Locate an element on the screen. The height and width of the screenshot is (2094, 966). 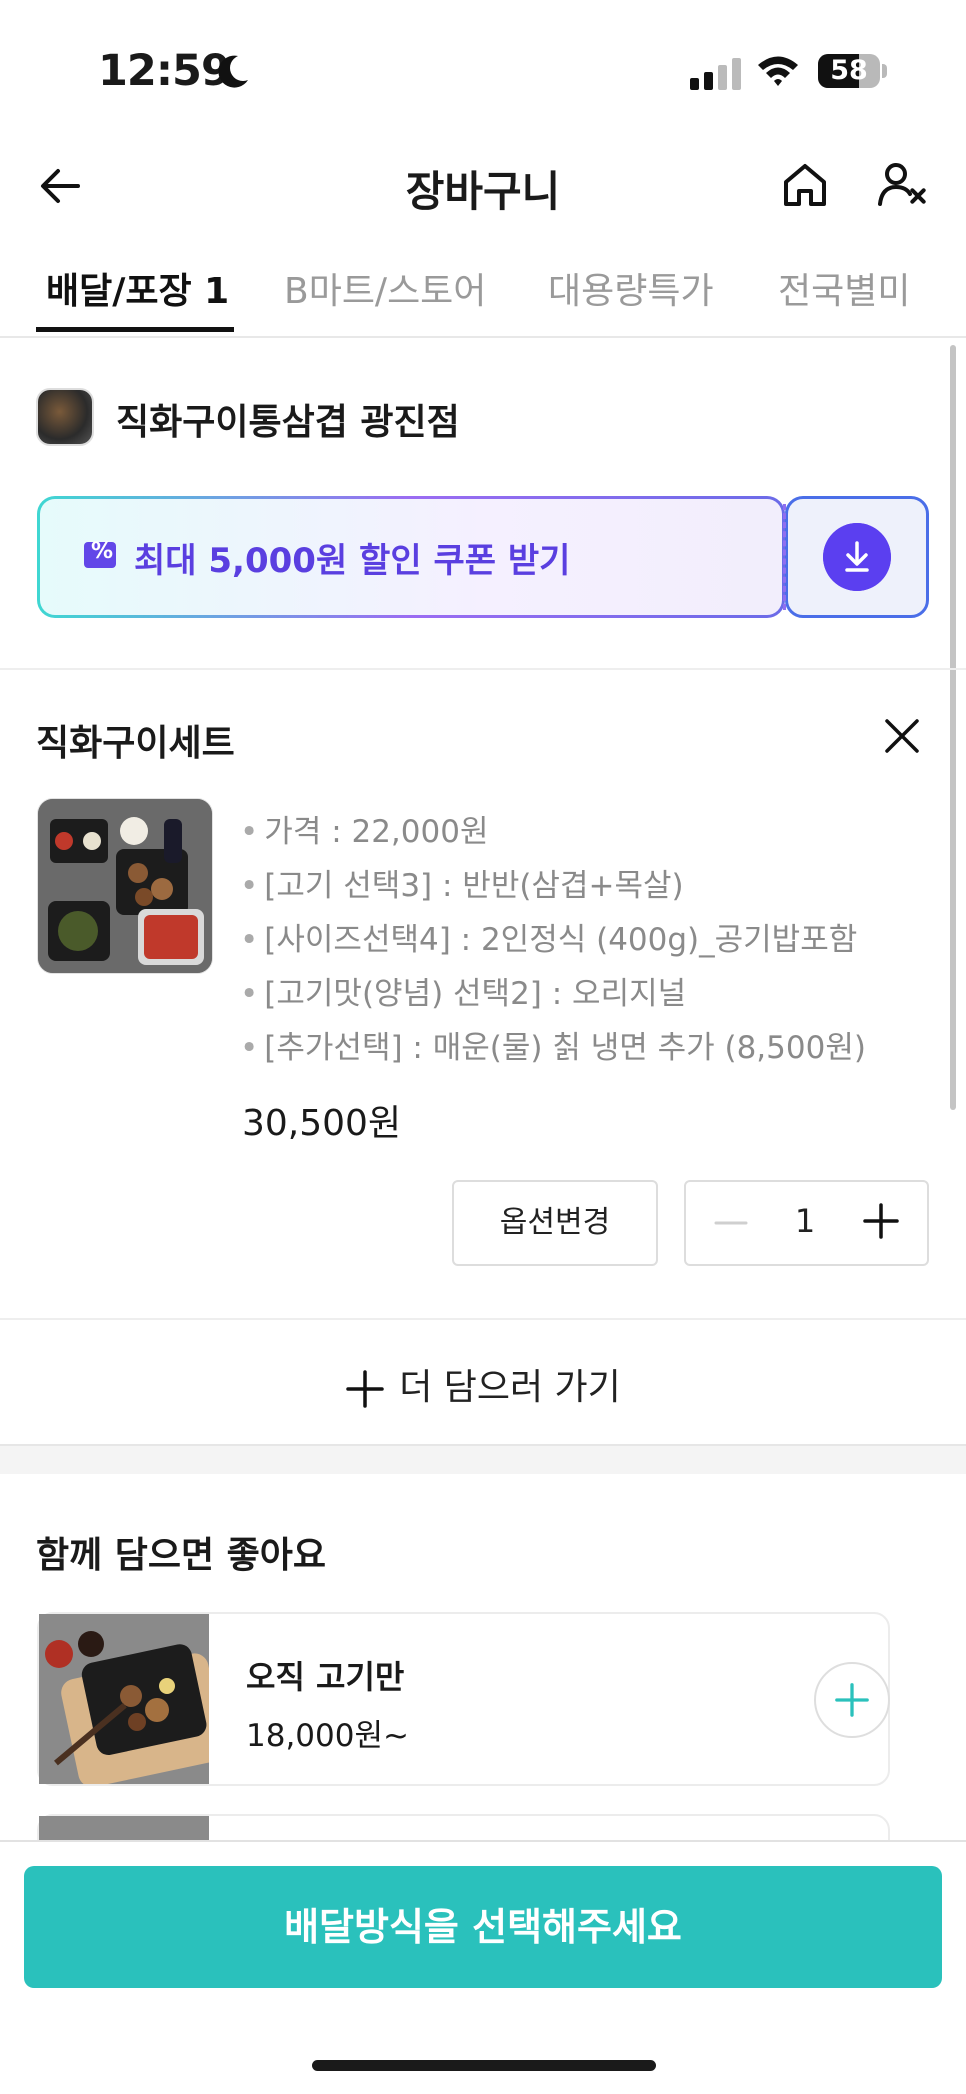
battery-icon: 58 is located at coordinates (849, 71).